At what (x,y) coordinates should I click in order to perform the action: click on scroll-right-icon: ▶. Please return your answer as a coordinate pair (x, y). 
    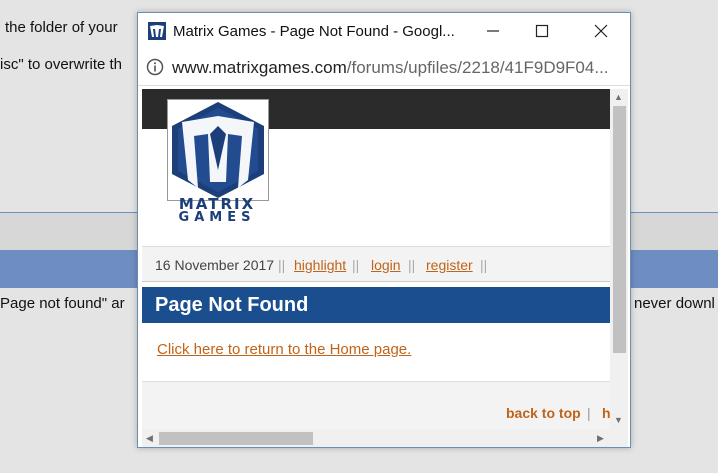
    Looking at the image, I should click on (600, 438).